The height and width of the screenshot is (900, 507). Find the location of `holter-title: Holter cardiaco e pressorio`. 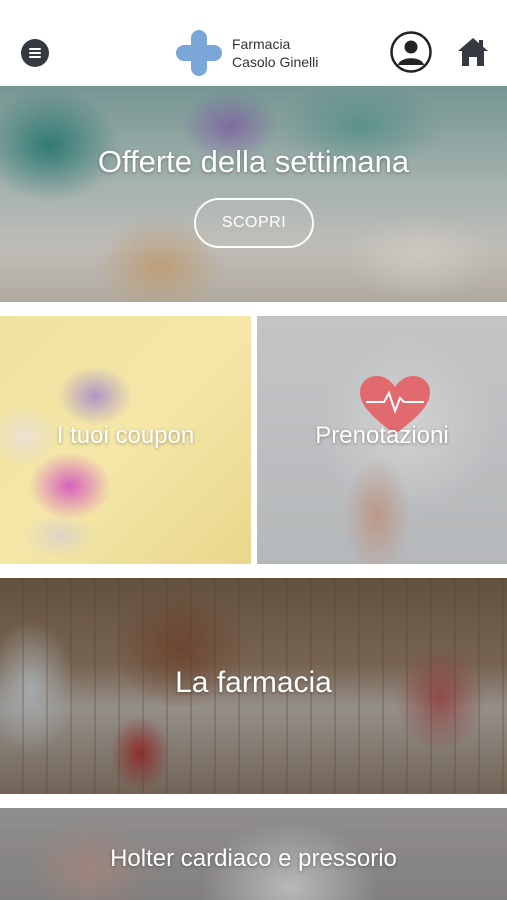

holter-title: Holter cardiaco e pressorio is located at coordinates (253, 858).